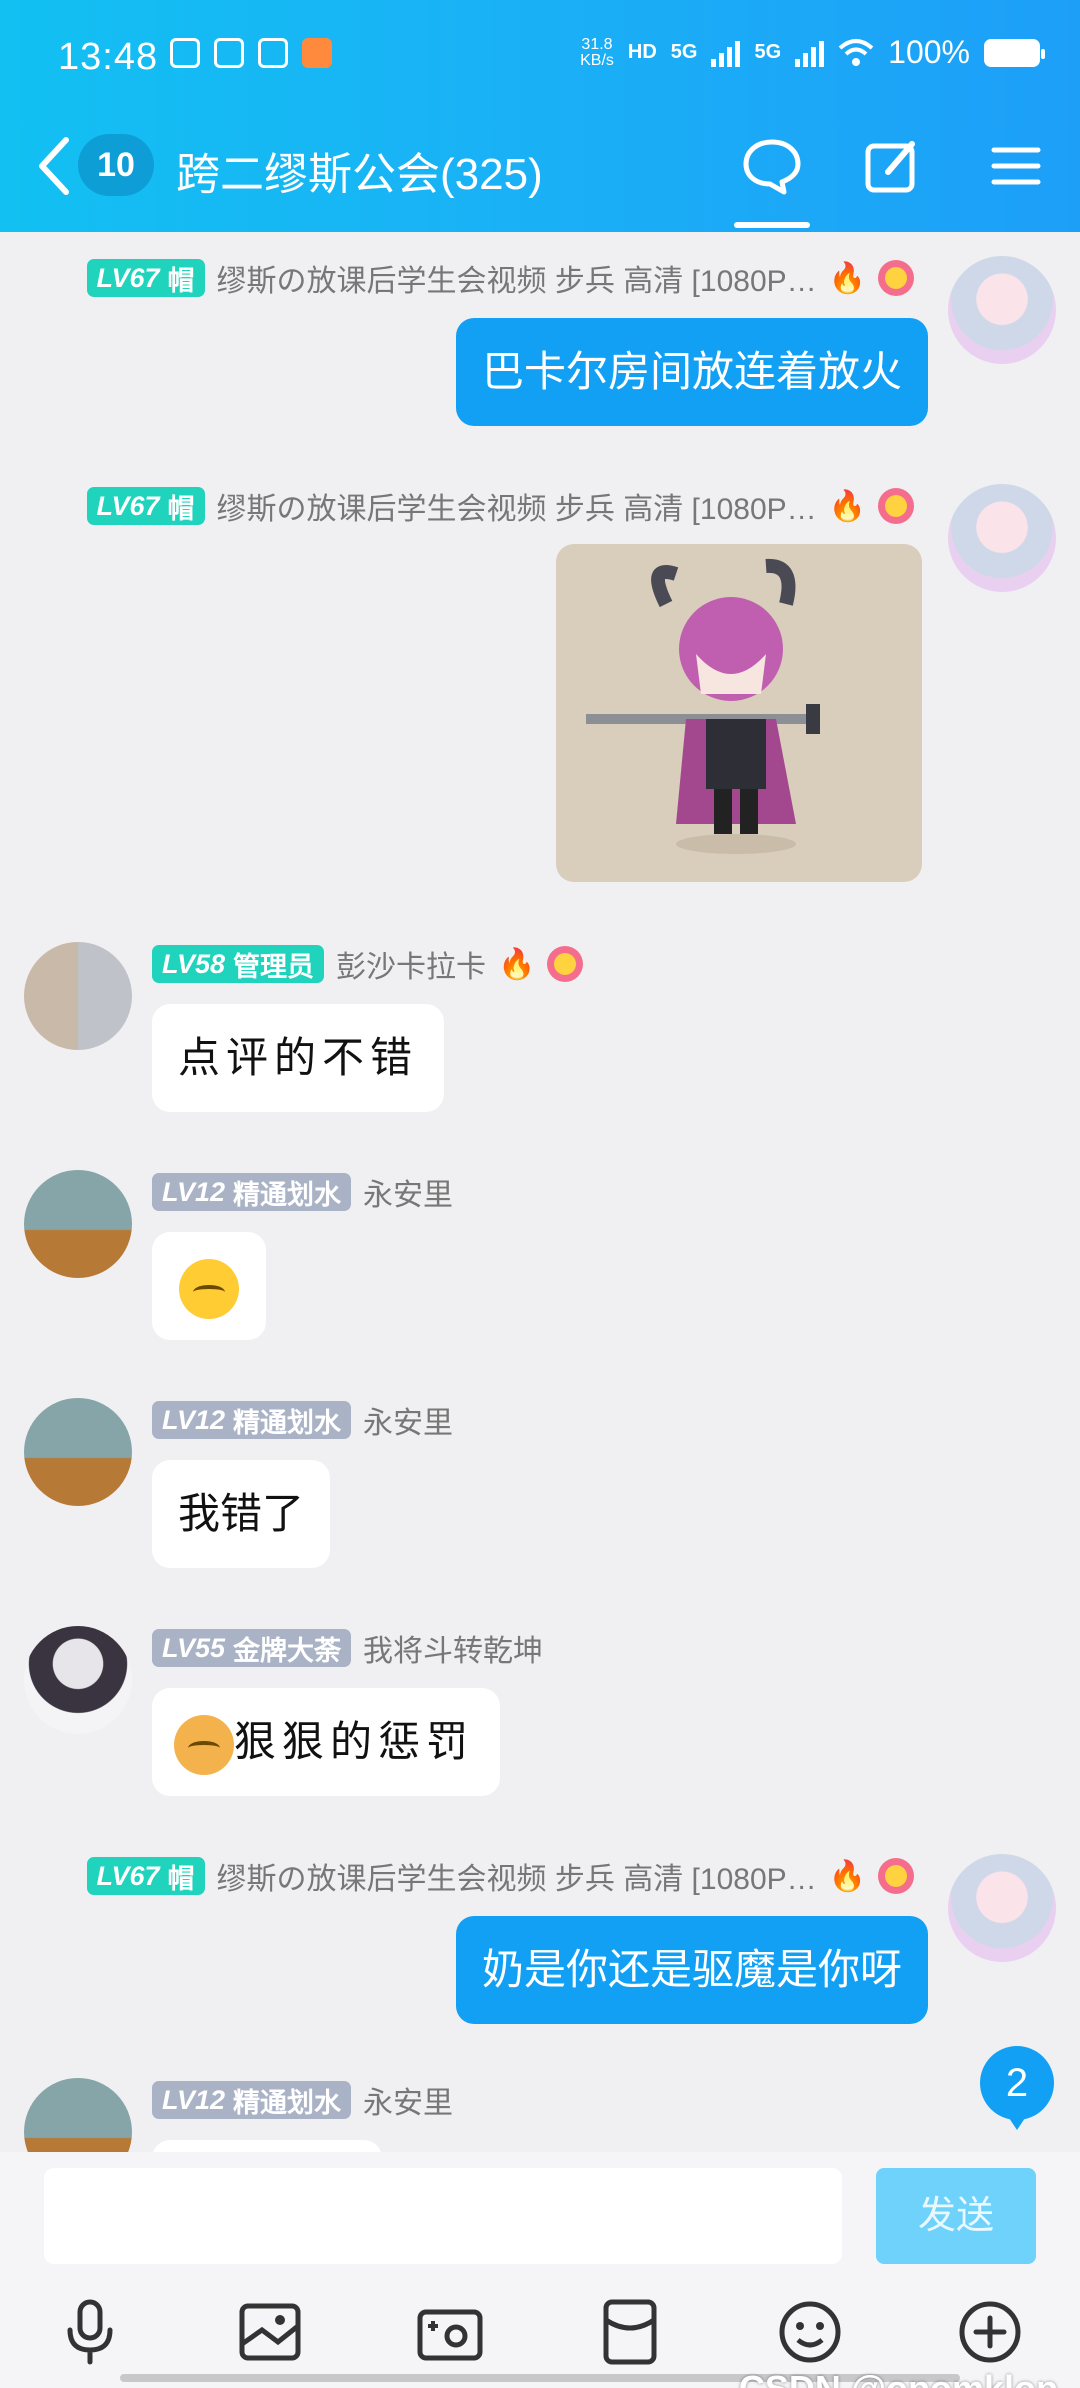 The image size is (1080, 2388). What do you see at coordinates (540, 60) in the screenshot?
I see `status-bar: 13:48 31.8 KB/s HD 5G 5G 100%` at bounding box center [540, 60].